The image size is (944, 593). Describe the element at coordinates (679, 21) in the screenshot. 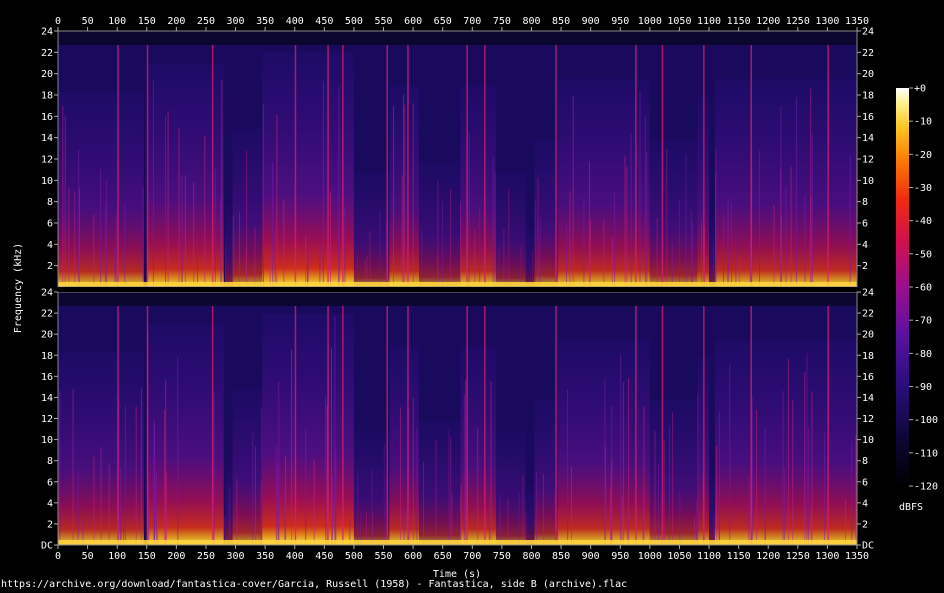

I see `x-tick-label-top: 1050` at that location.